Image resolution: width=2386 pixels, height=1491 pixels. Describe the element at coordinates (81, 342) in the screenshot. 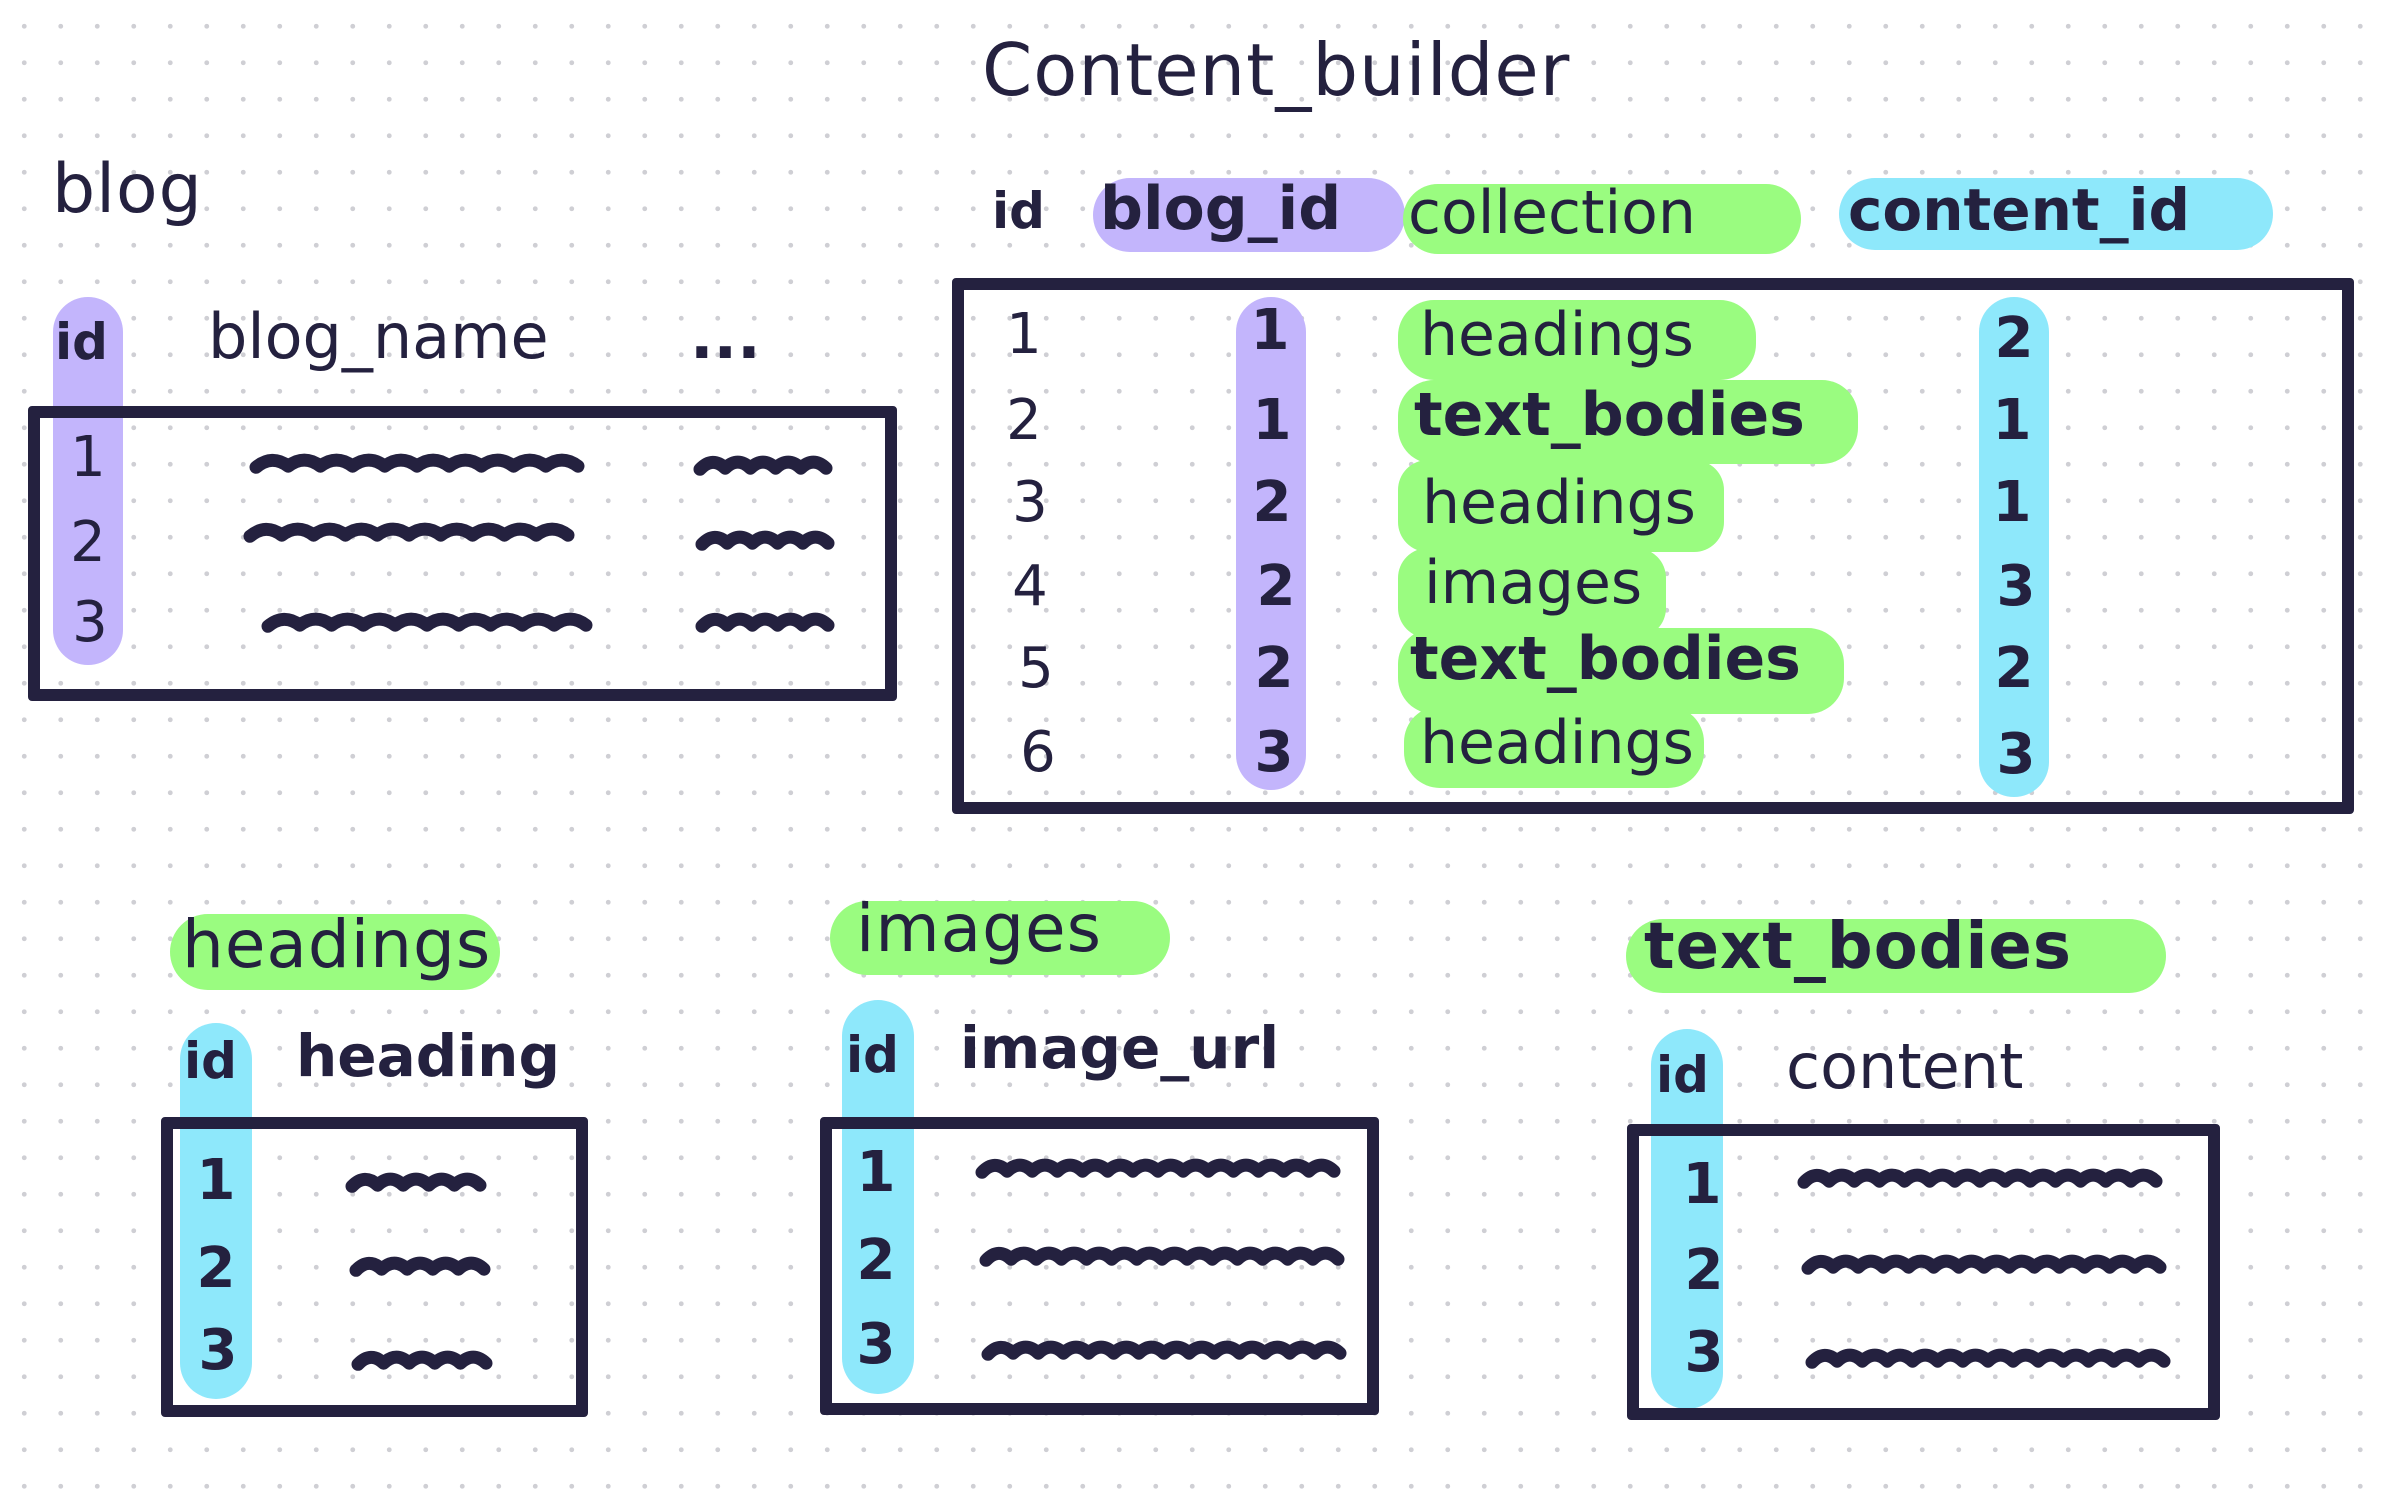

I see `blog-col-id-header: id` at that location.